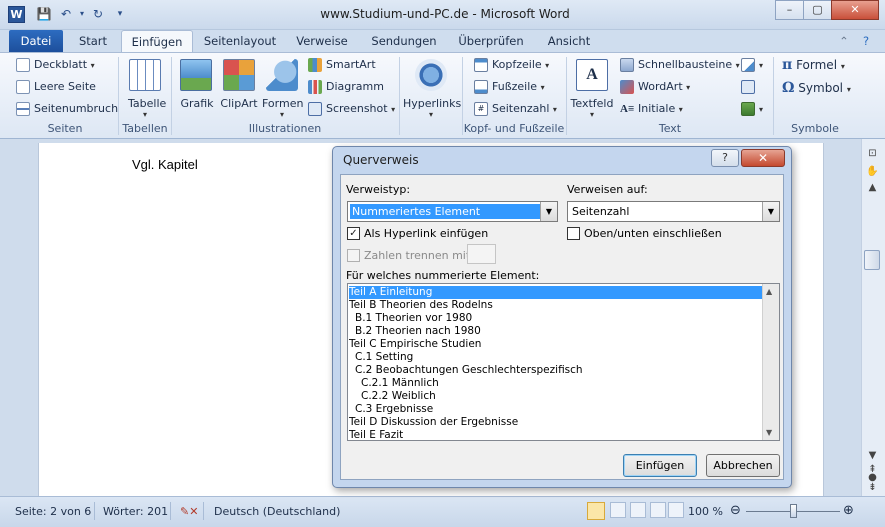 The width and height of the screenshot is (885, 527). What do you see at coordinates (618, 510) in the screenshot?
I see `full-screen-reading-icon` at bounding box center [618, 510].